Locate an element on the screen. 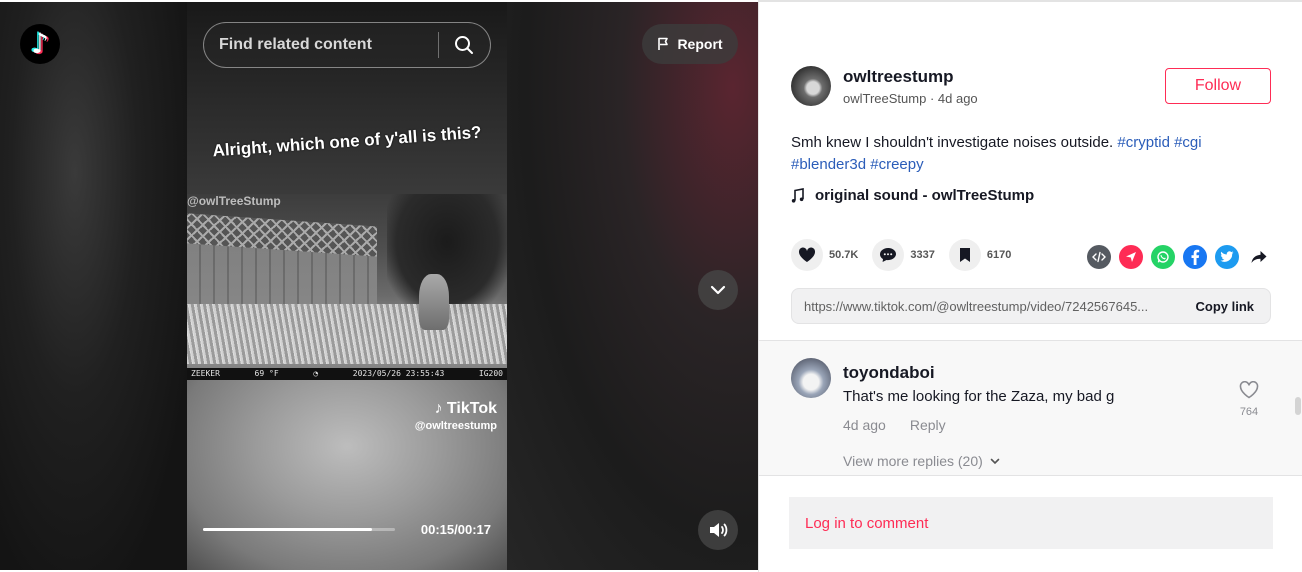 The image size is (1302, 572). stamp-temp: 69 °F is located at coordinates (266, 373).